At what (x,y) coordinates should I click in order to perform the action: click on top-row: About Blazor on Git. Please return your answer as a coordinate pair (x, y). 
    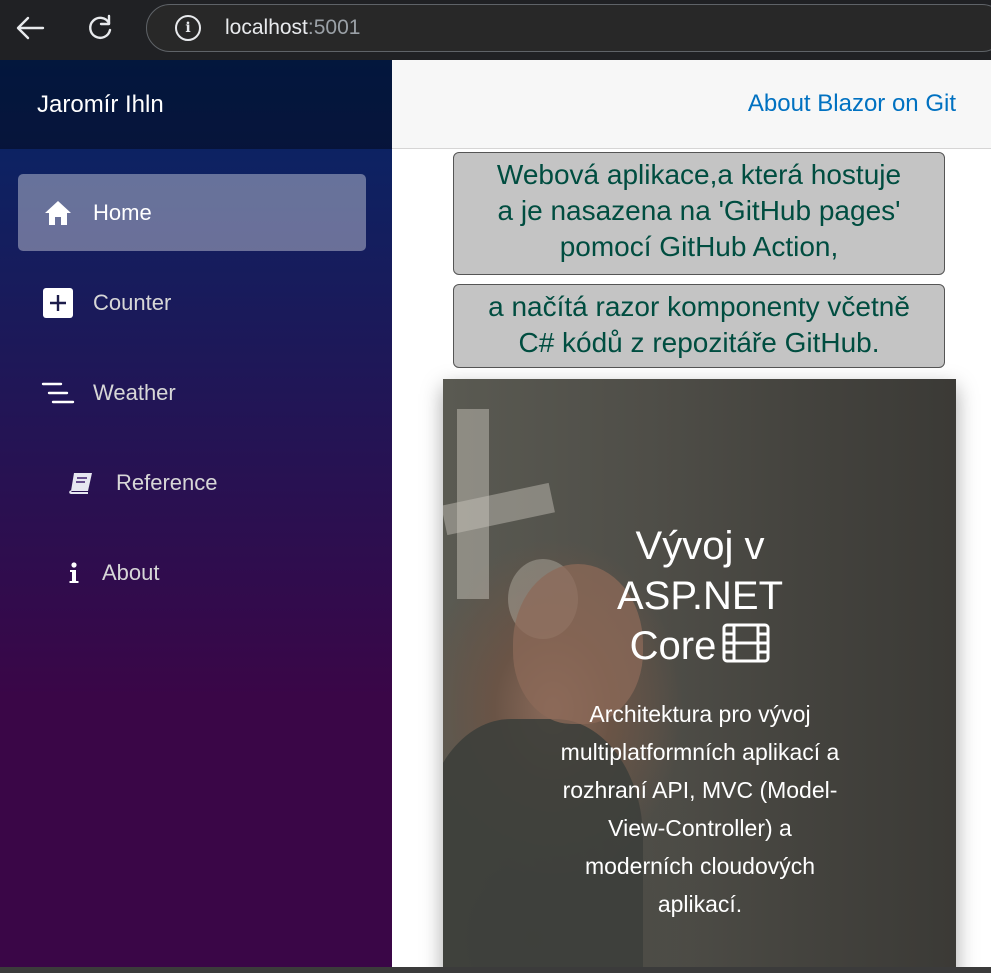
    Looking at the image, I should click on (691, 104).